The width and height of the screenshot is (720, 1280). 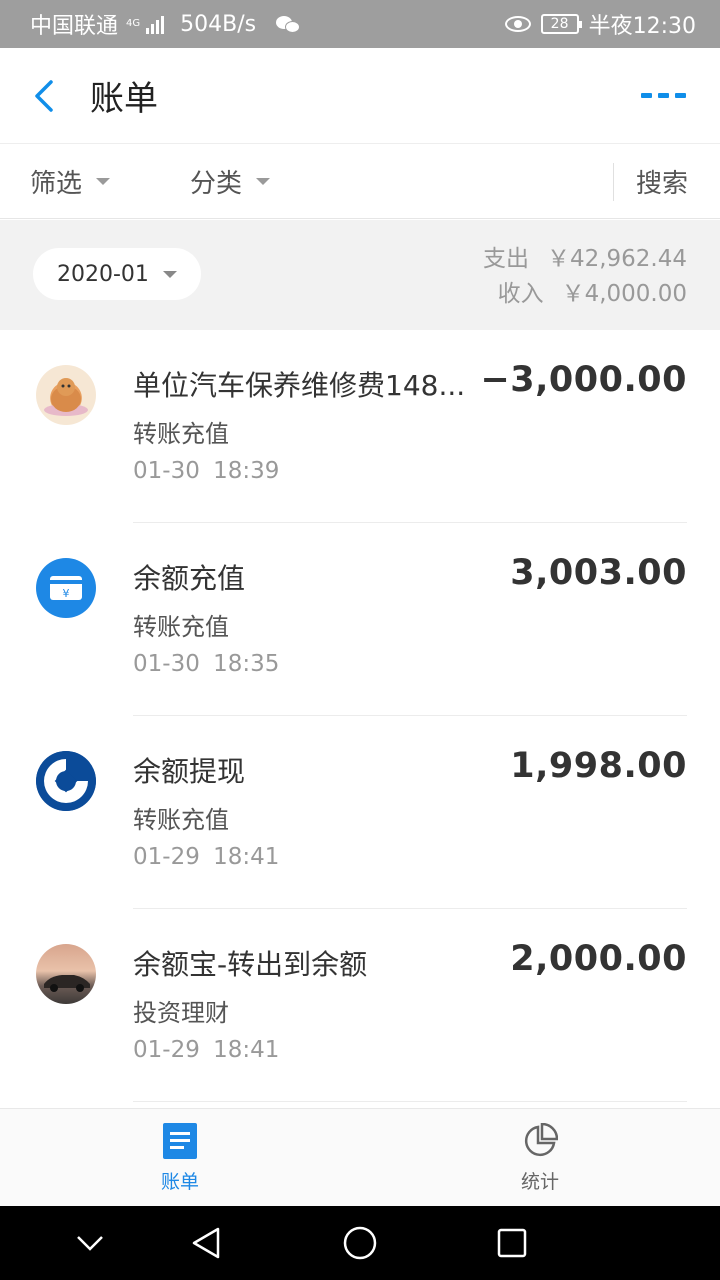 I want to click on nav-home-button, so click(x=360, y=1243).